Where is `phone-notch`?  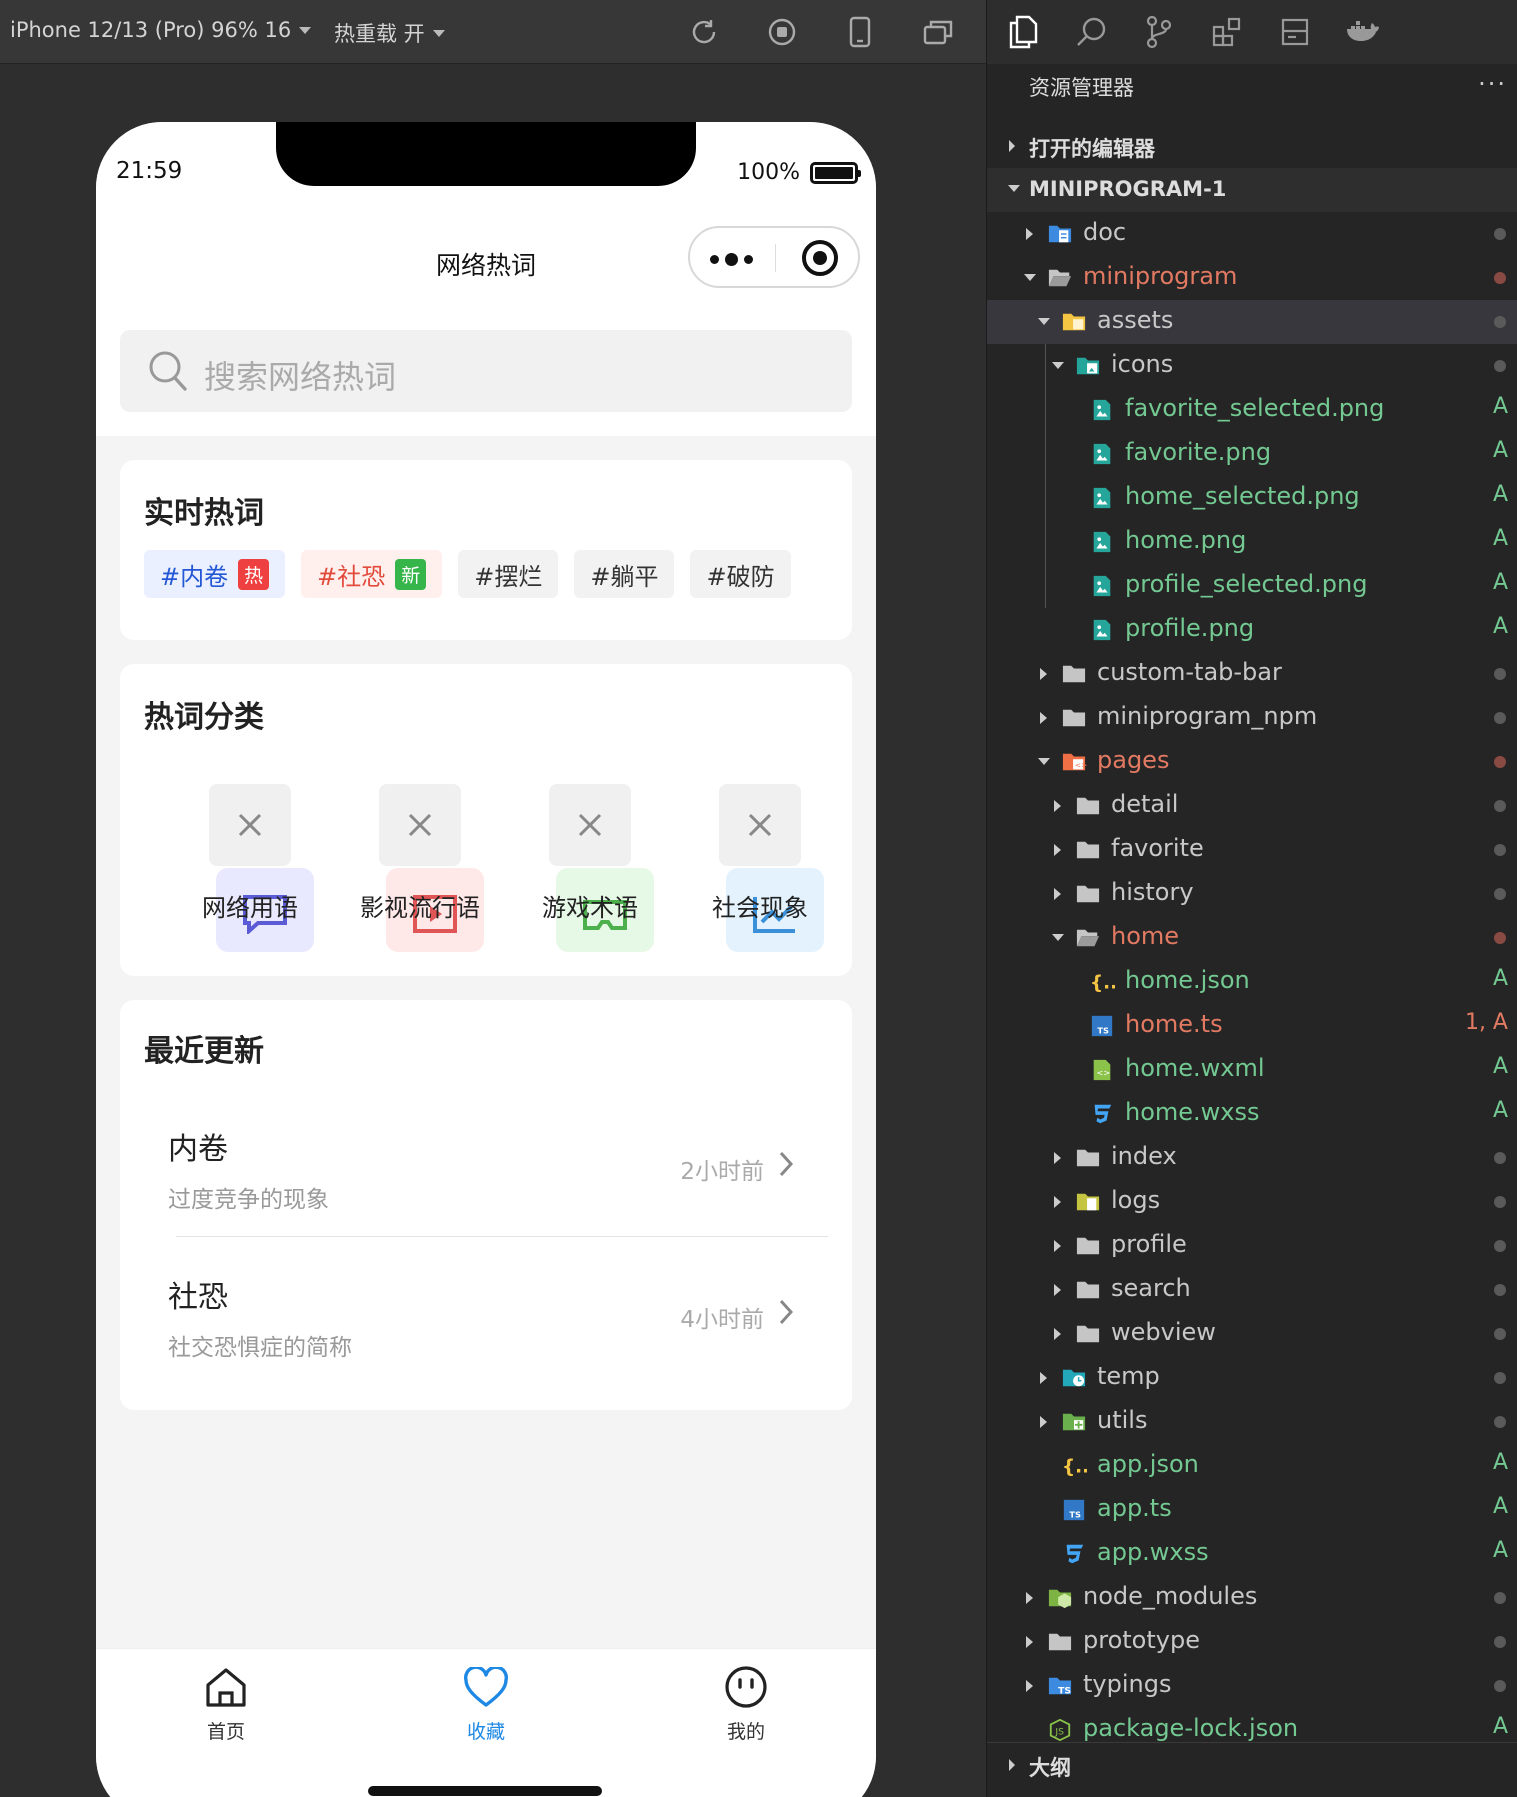
phone-notch is located at coordinates (486, 154).